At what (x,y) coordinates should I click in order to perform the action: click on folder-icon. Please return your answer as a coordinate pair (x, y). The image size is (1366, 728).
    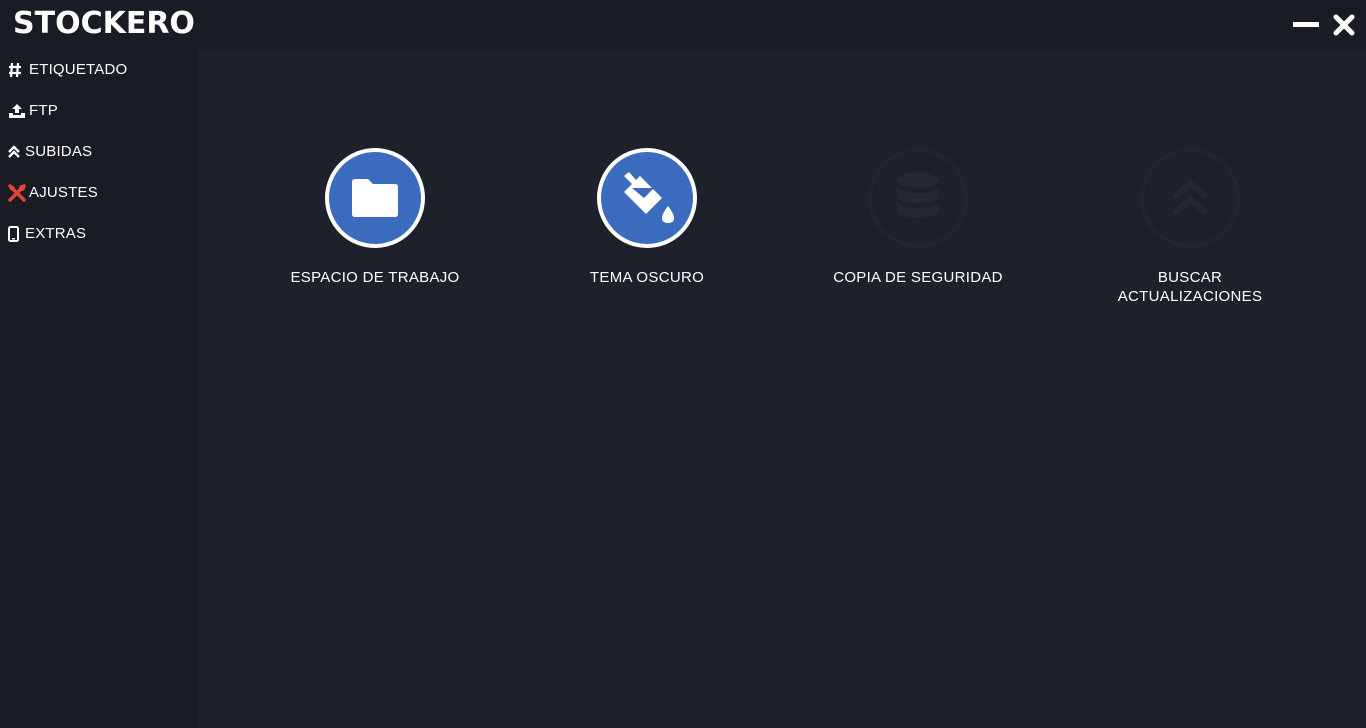
    Looking at the image, I should click on (375, 198).